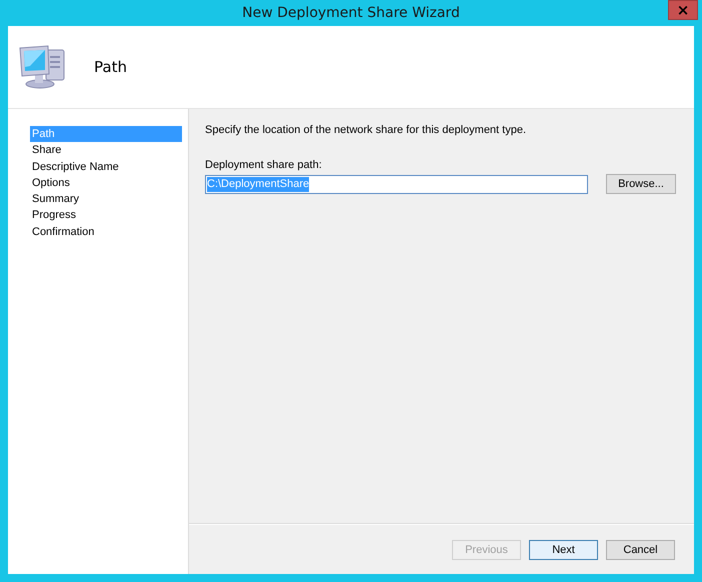  I want to click on step-item: Descriptive Name, so click(106, 166).